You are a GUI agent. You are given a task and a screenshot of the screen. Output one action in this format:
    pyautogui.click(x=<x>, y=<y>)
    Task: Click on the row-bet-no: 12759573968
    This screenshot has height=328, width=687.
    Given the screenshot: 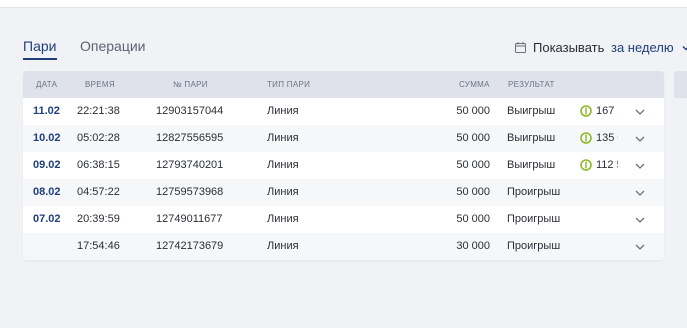 What is the action you would take?
    pyautogui.click(x=190, y=192)
    